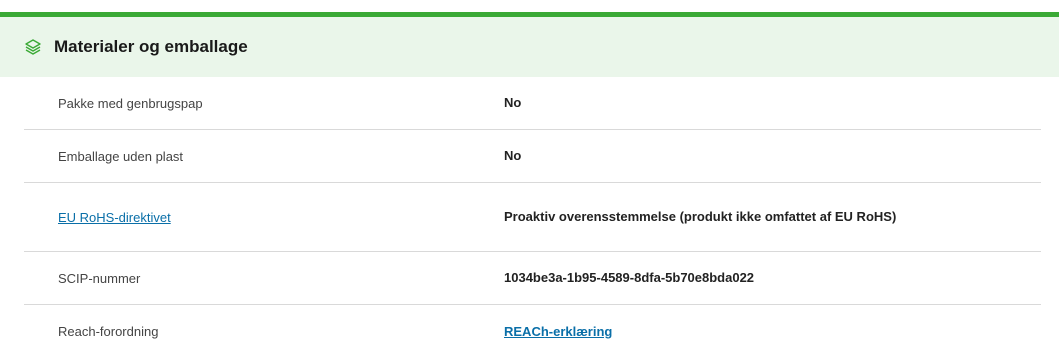 The width and height of the screenshot is (1059, 358). Describe the element at coordinates (529, 6) in the screenshot. I see `top-spacer` at that location.